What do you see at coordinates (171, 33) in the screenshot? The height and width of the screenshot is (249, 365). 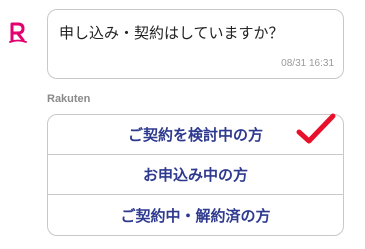 I see `message-text: 申し込み・契約はしていますか？` at bounding box center [171, 33].